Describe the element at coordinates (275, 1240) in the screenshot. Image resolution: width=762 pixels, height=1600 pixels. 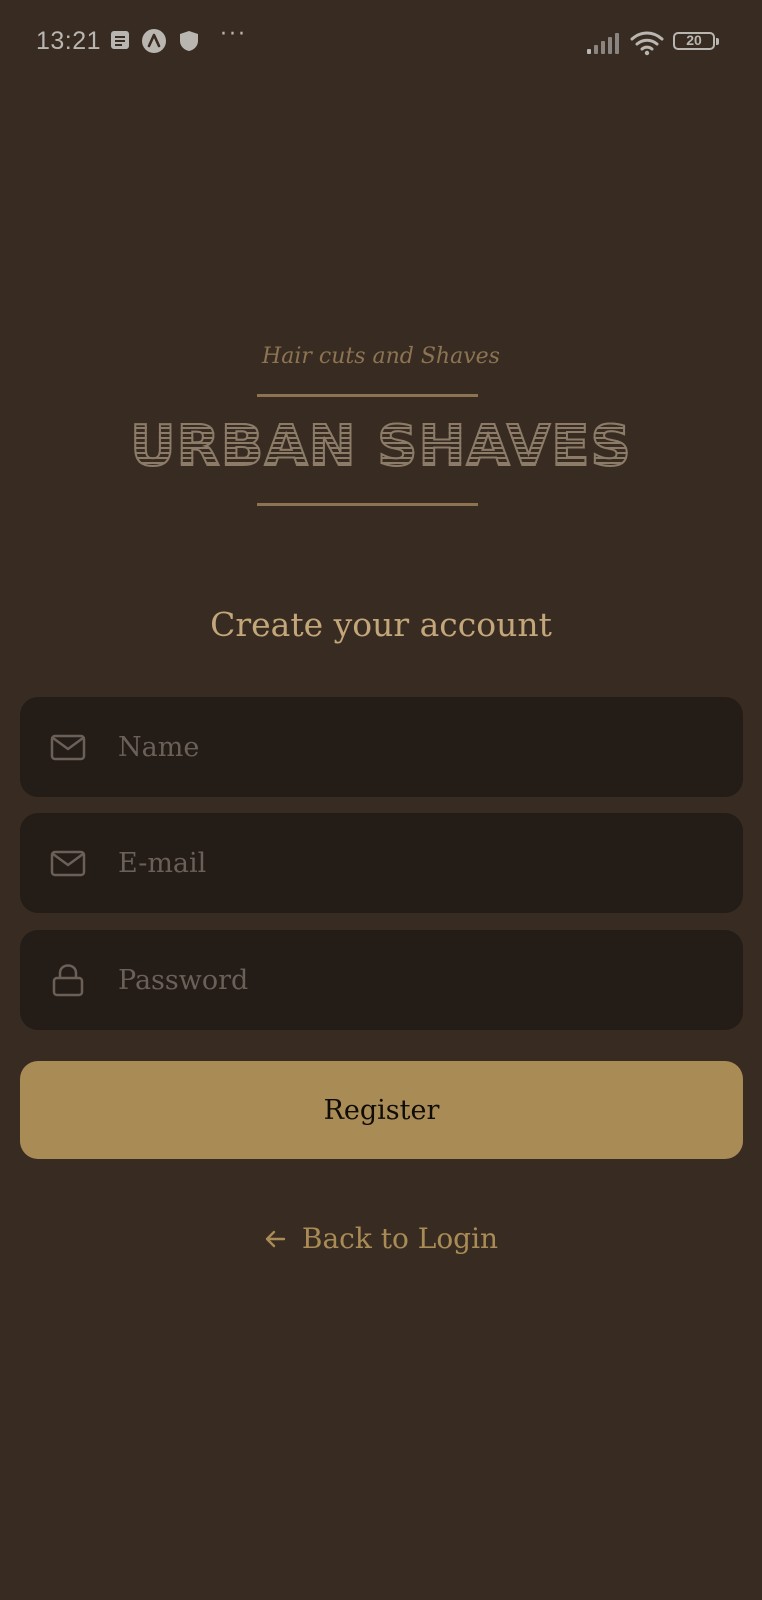
I see `arrow-left-icon` at that location.